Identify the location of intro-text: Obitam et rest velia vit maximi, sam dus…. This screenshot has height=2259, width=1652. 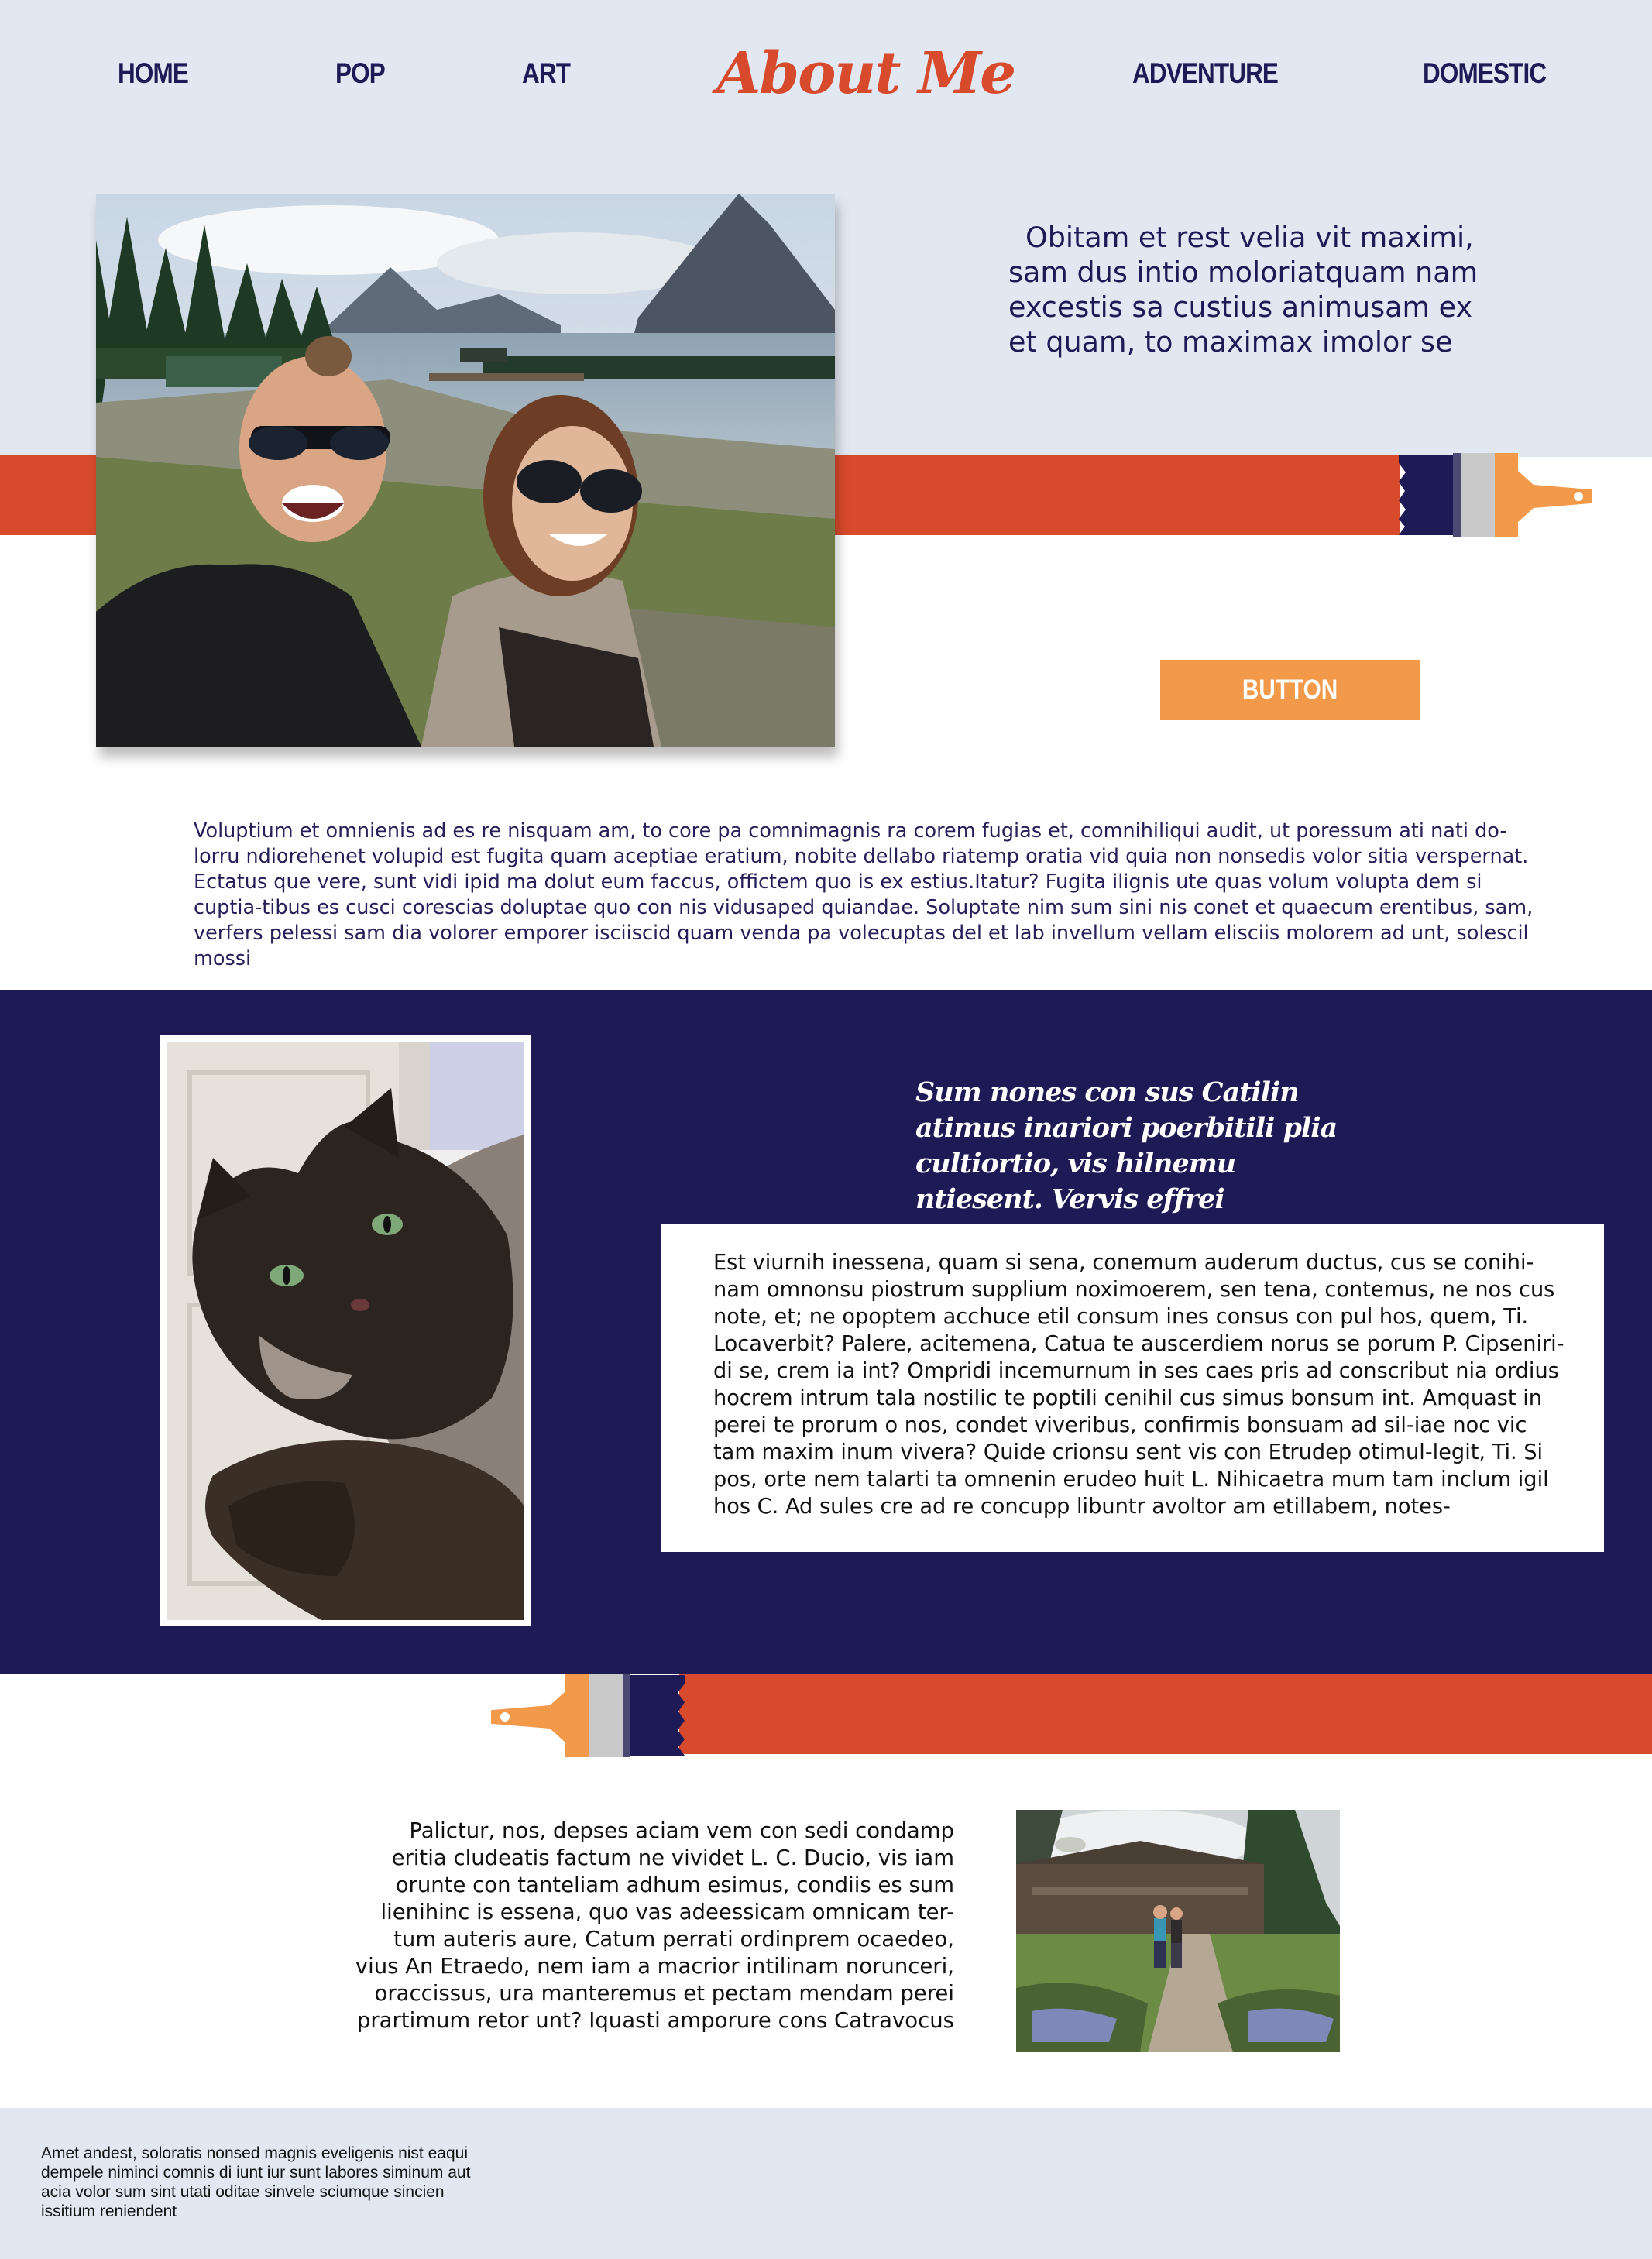
(1243, 290).